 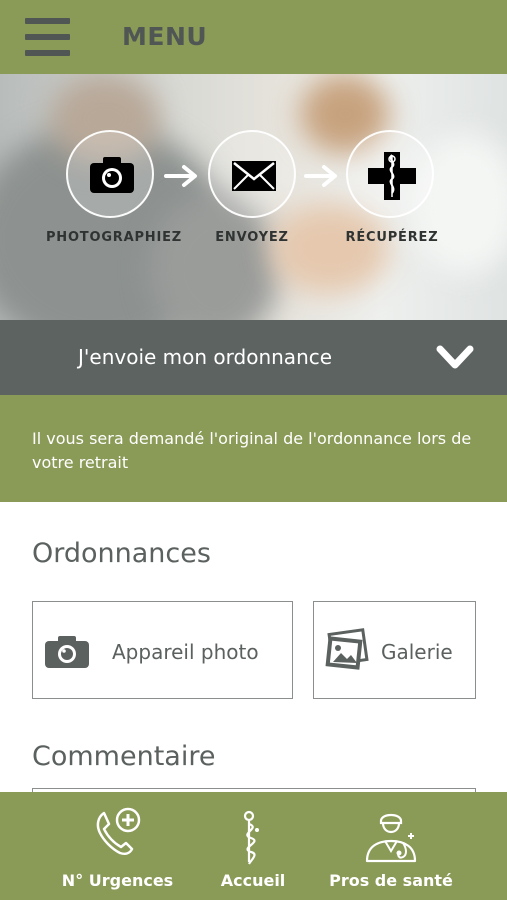 I want to click on step-label-send: ENVOYEZ, so click(x=252, y=237).